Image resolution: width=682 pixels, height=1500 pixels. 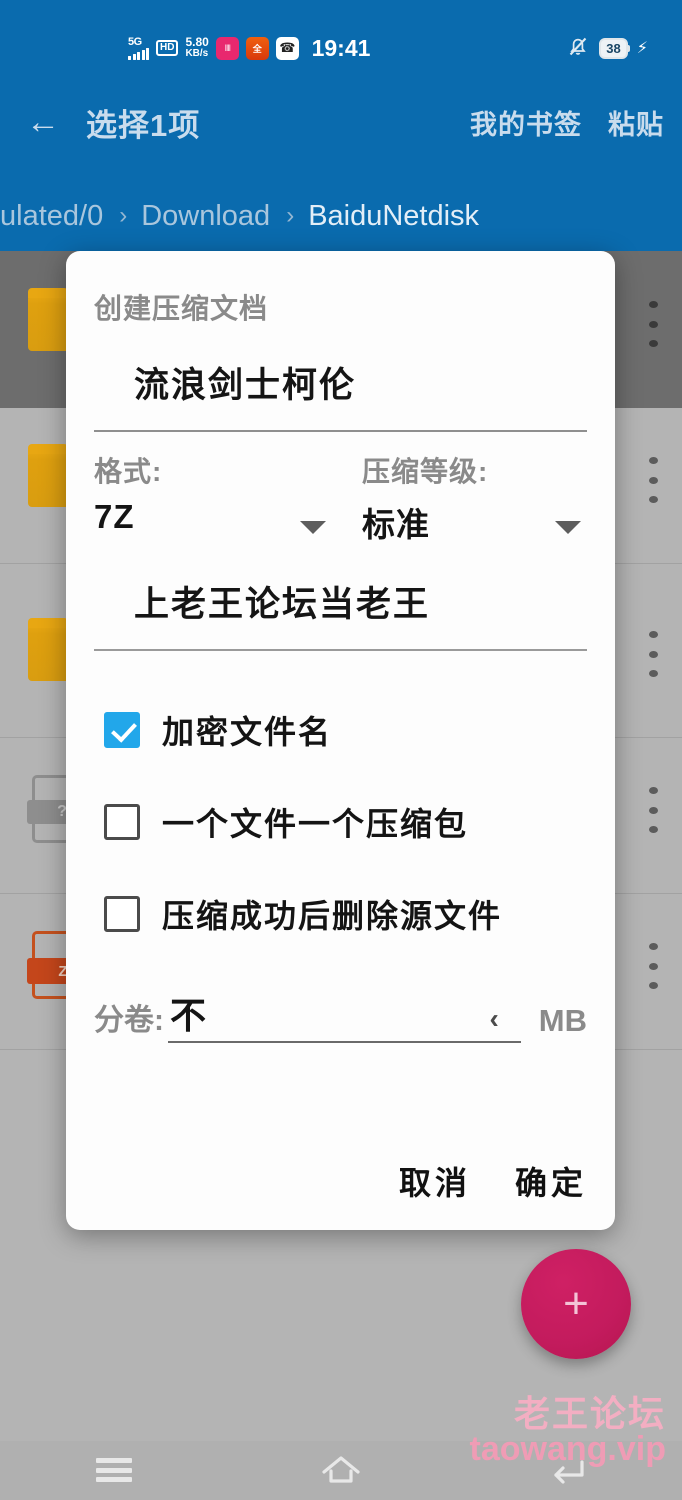 What do you see at coordinates (341, 48) in the screenshot?
I see `status-bar: 5G HD 5.80 KB/s ‖‖ 全 ☎ 19:41 38 ⚡` at bounding box center [341, 48].